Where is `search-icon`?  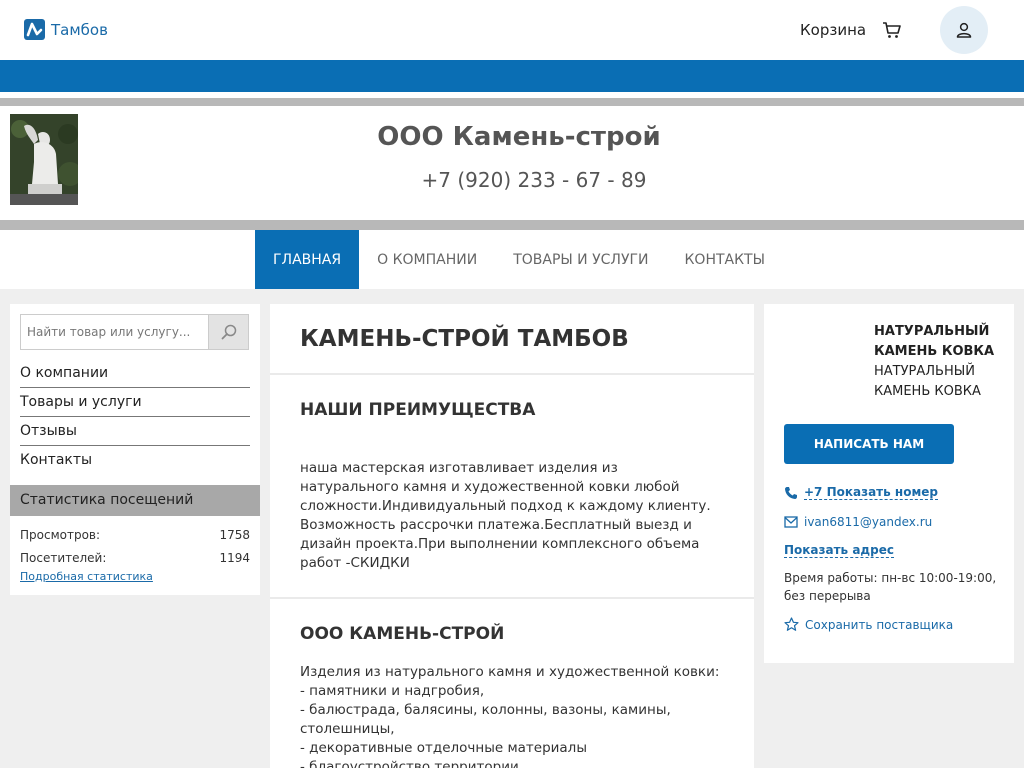 search-icon is located at coordinates (228, 332).